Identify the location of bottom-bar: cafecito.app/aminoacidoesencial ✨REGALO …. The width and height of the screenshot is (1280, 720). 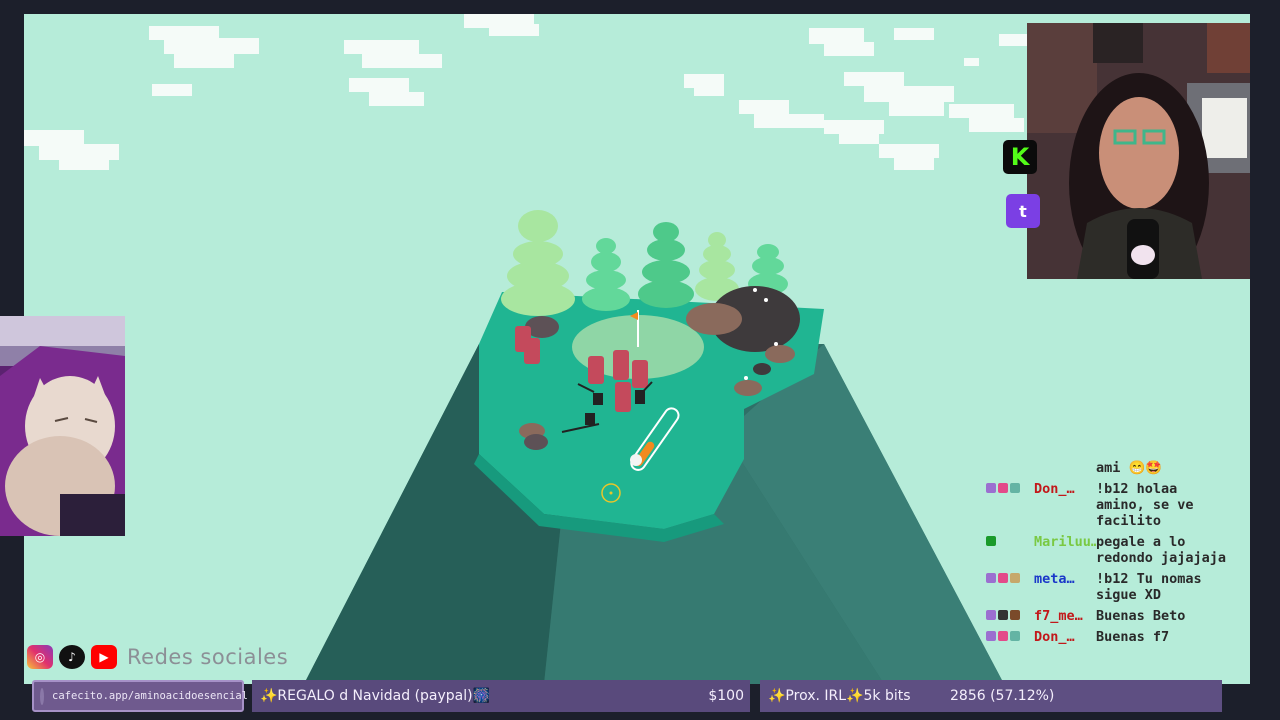
(627, 697).